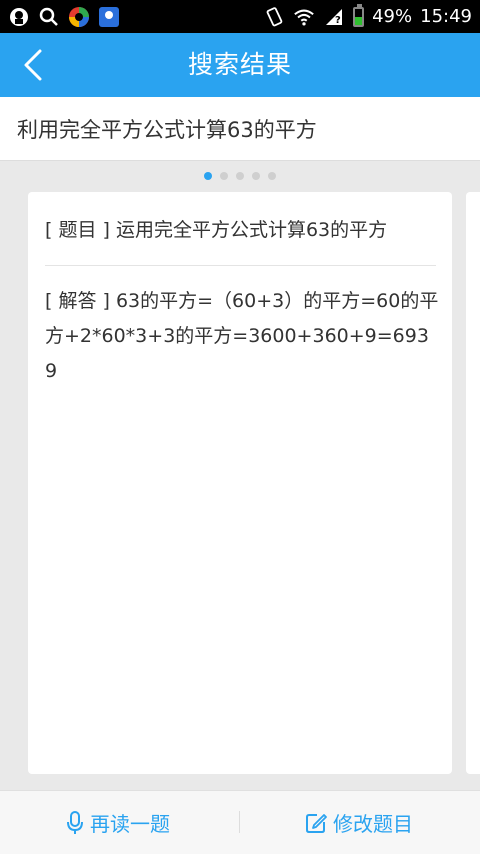  I want to click on page-title: 搜索结果, so click(239, 64).